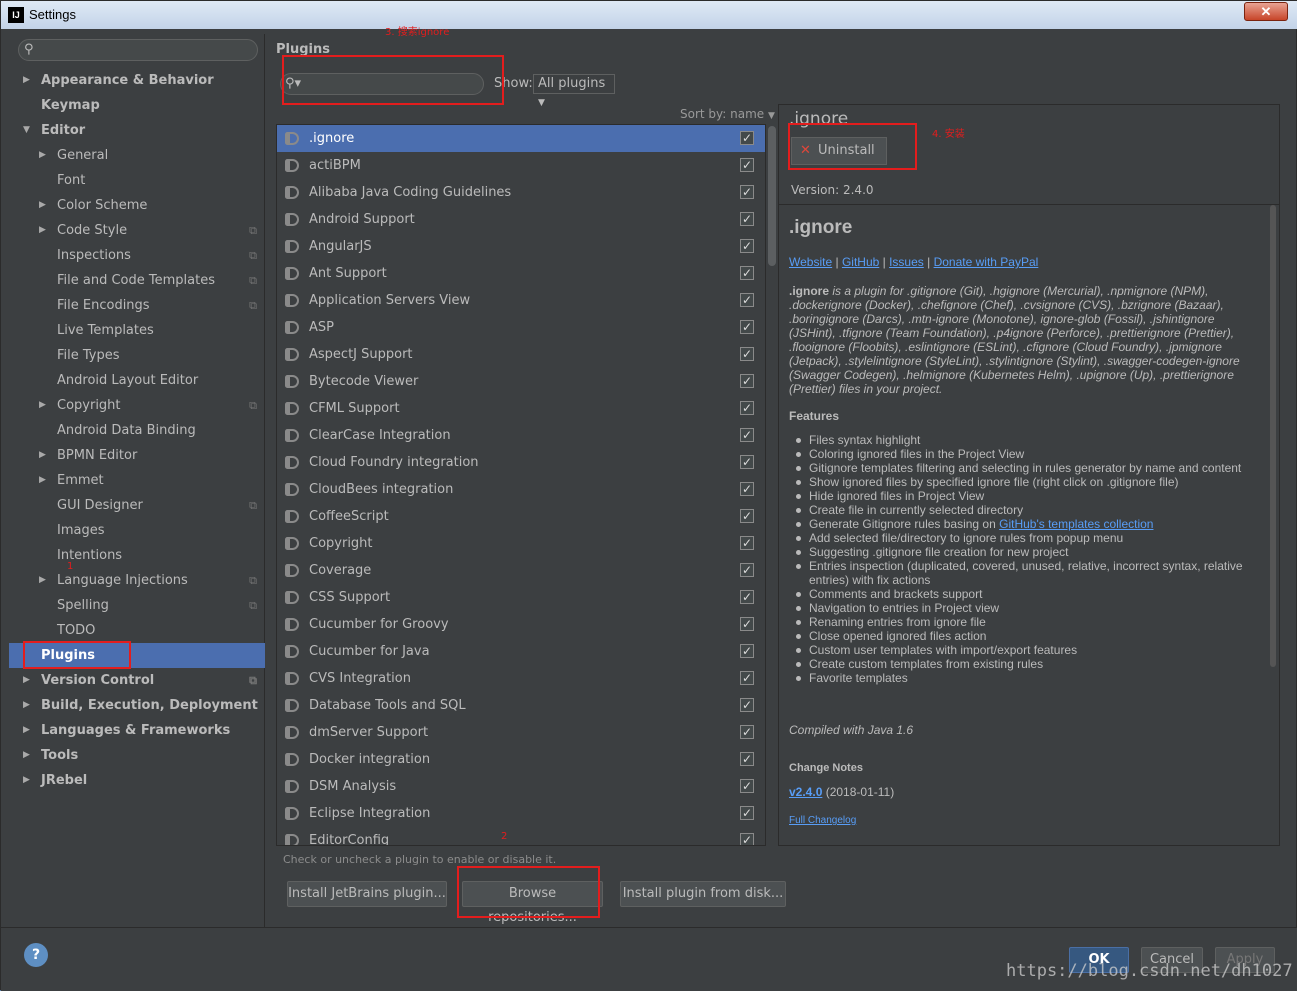  Describe the element at coordinates (822, 820) in the screenshot. I see `full-changelog-link: Full Changelog` at that location.